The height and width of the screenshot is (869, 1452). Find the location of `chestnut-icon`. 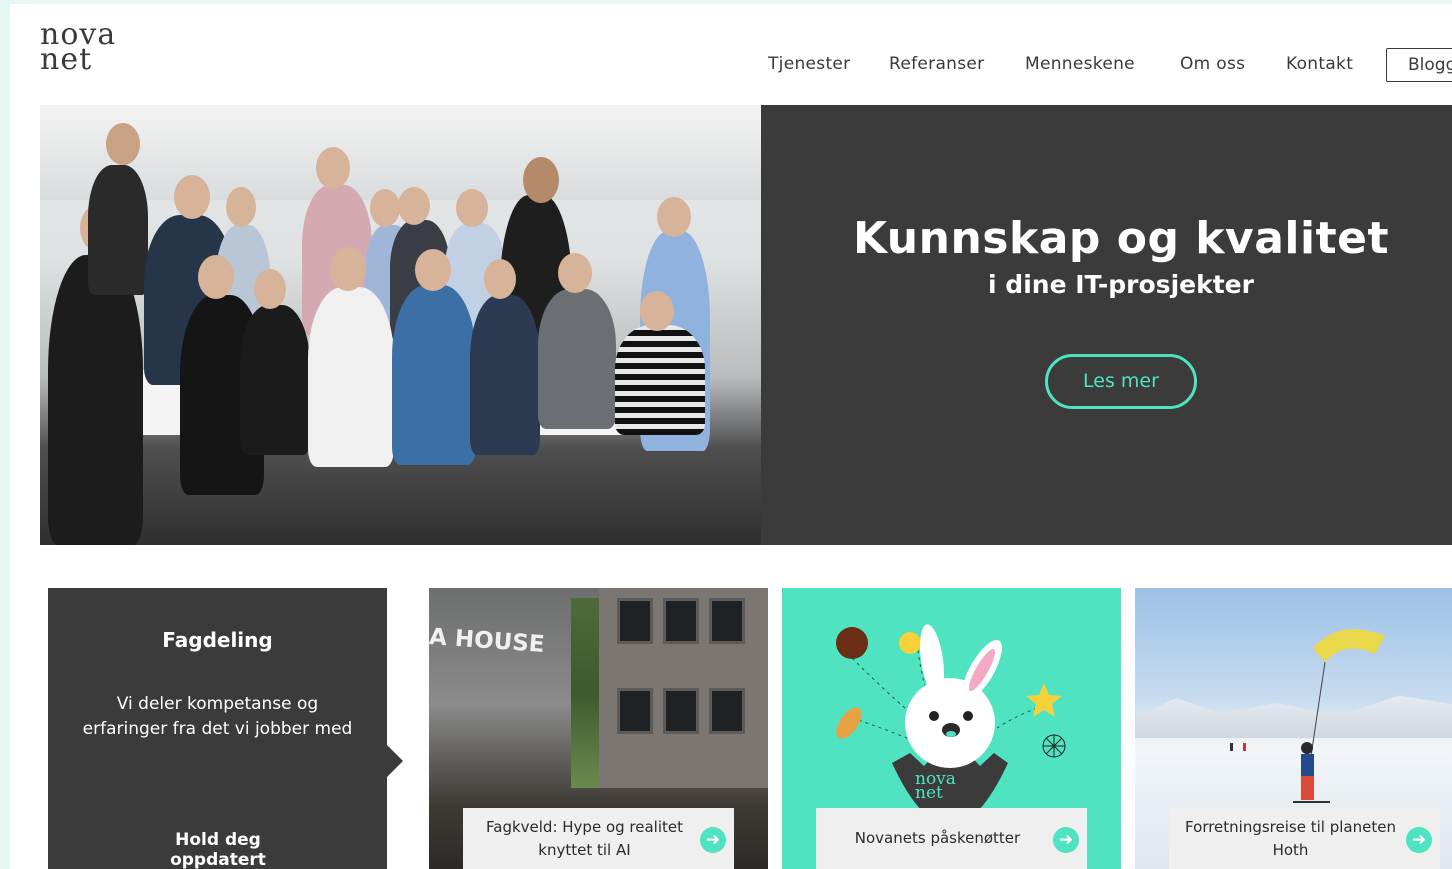

chestnut-icon is located at coordinates (852, 643).